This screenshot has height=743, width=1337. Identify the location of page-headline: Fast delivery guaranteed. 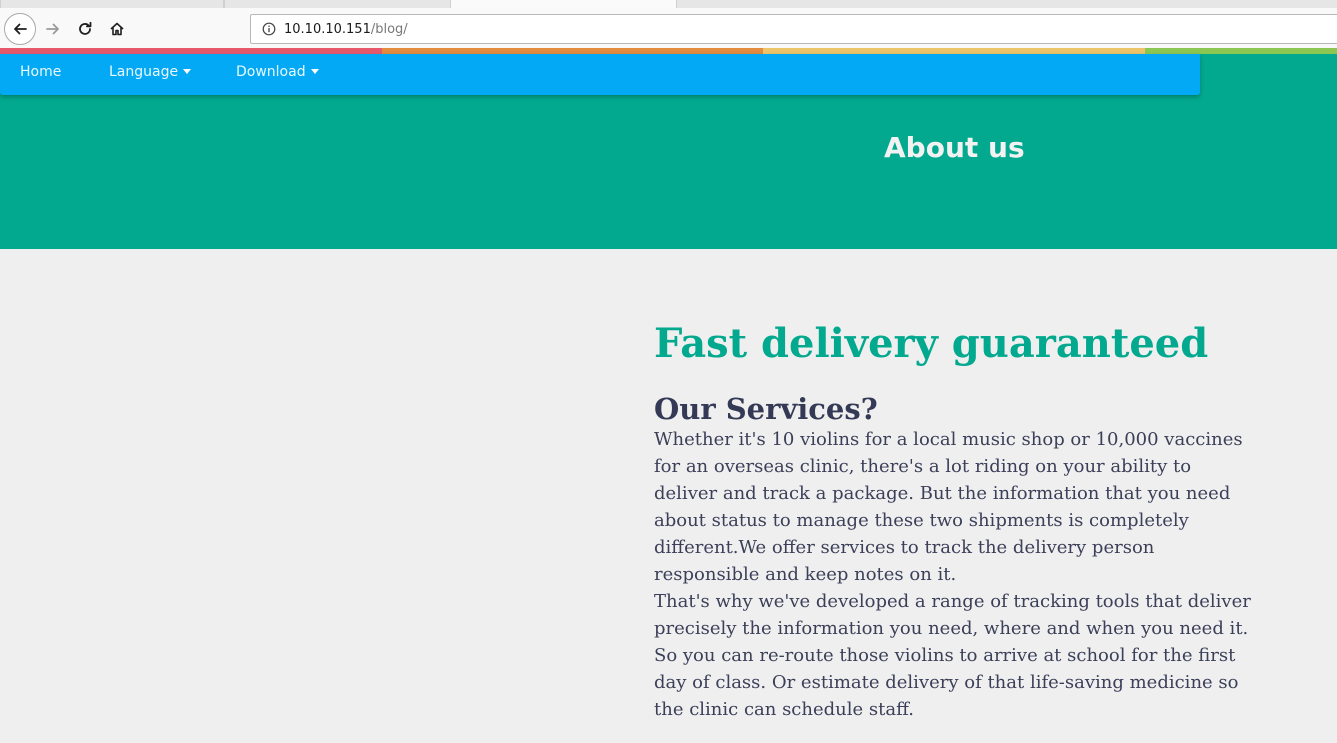
(931, 343).